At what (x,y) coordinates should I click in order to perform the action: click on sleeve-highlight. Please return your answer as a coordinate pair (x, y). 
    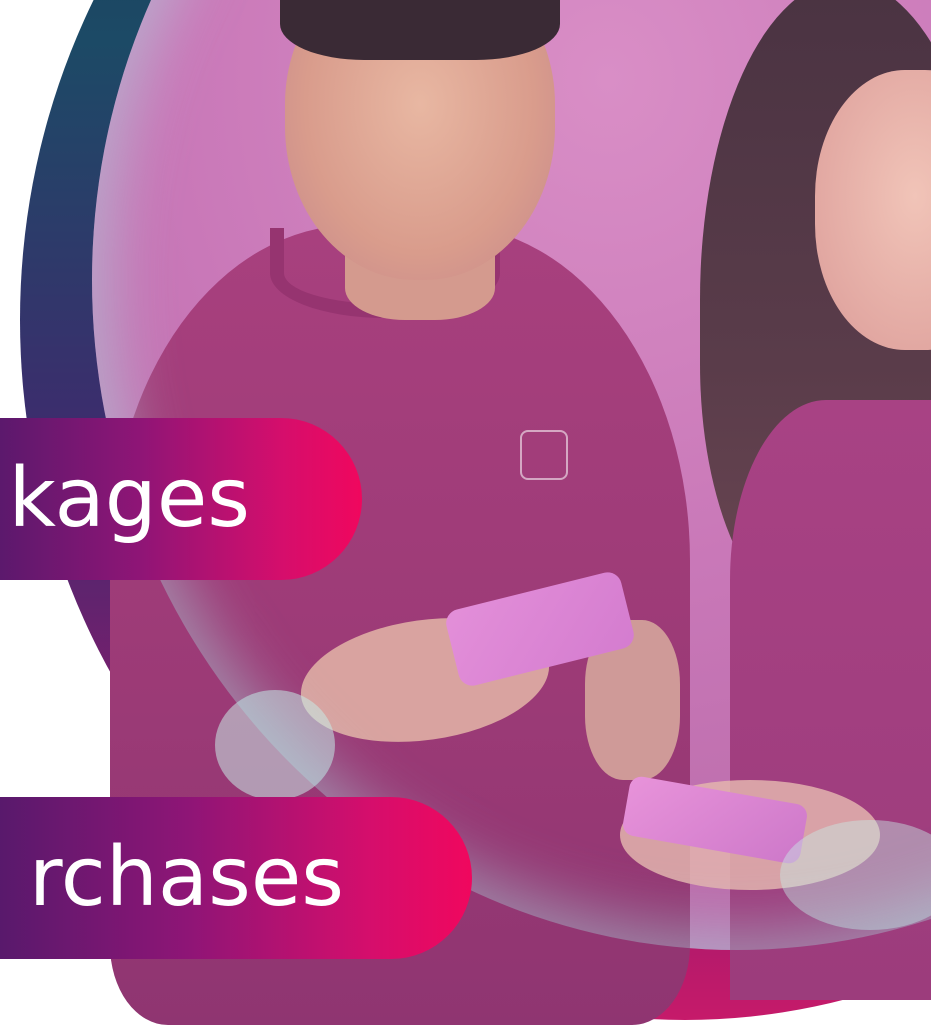
    Looking at the image, I should click on (275, 745).